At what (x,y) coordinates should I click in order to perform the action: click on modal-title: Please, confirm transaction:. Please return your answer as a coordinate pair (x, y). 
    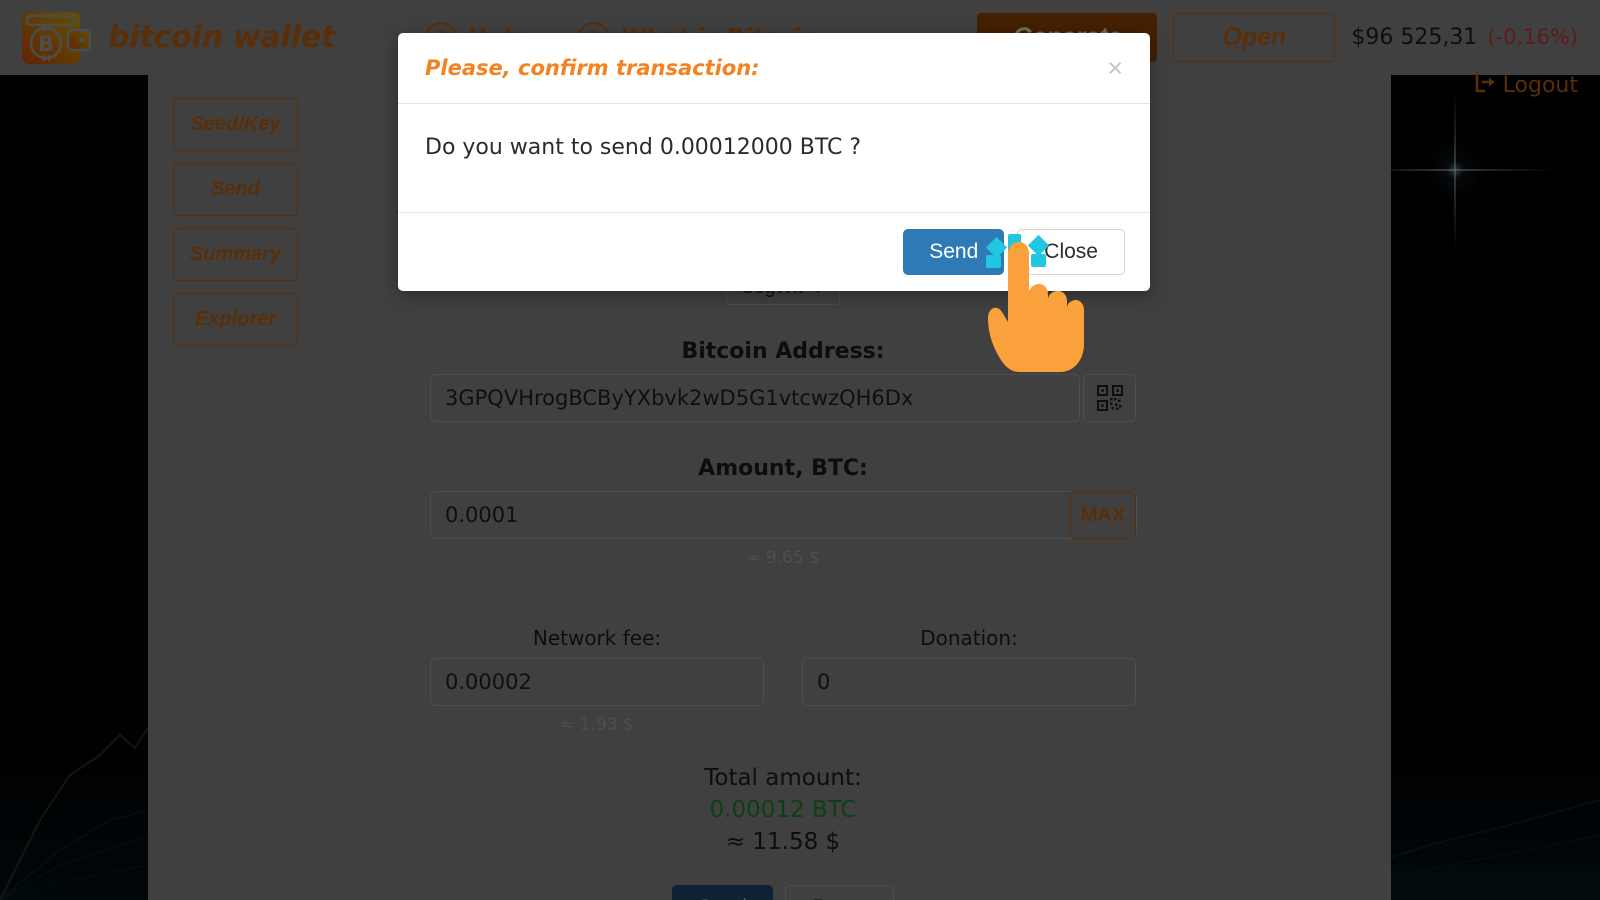
    Looking at the image, I should click on (592, 68).